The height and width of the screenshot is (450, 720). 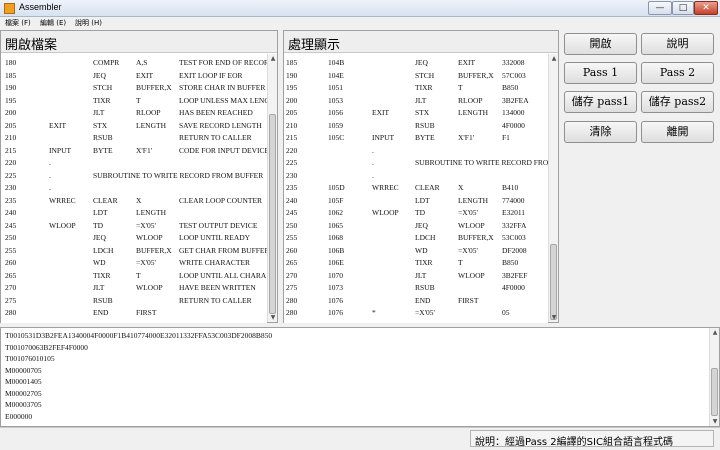 I want to click on code-cell-opcode: END, so click(x=101, y=312).